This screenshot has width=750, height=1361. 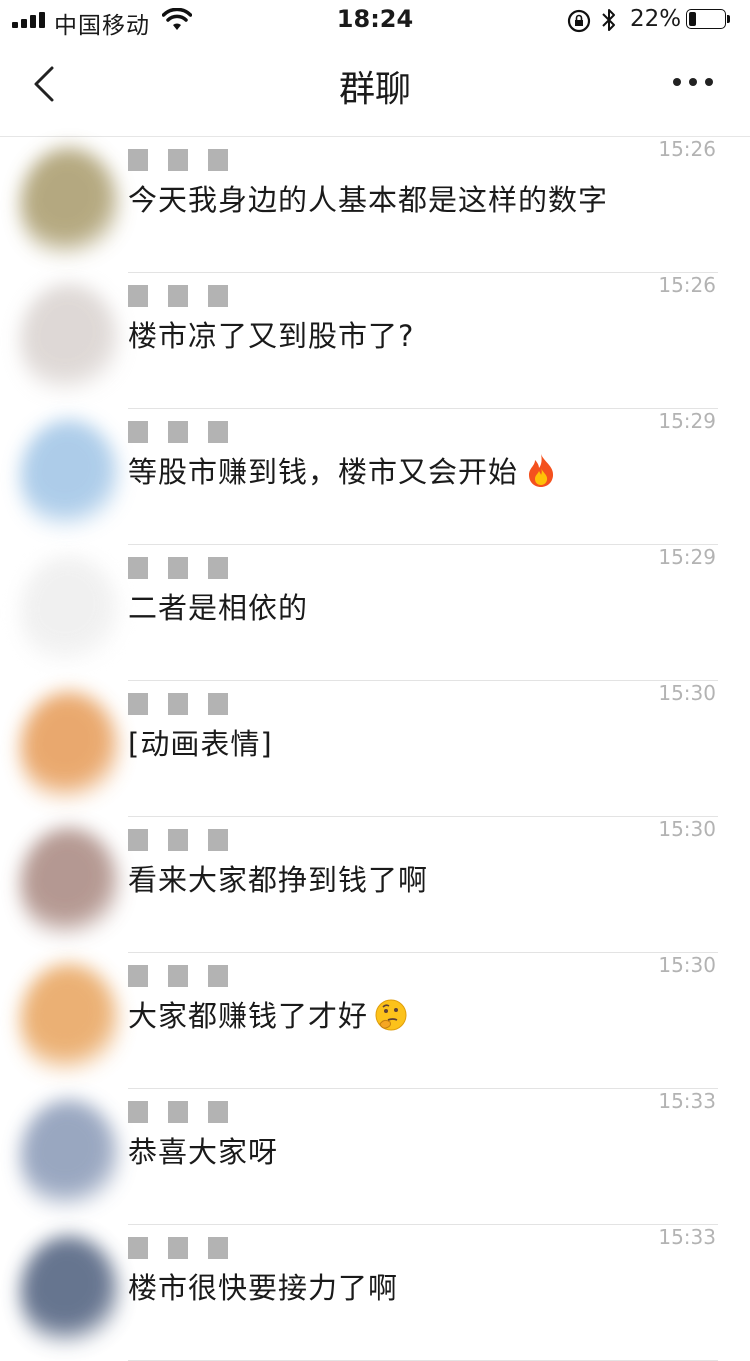 I want to click on message-row-3: 15:29 等股市赚到钱，楼市又会开始, so click(x=375, y=477).